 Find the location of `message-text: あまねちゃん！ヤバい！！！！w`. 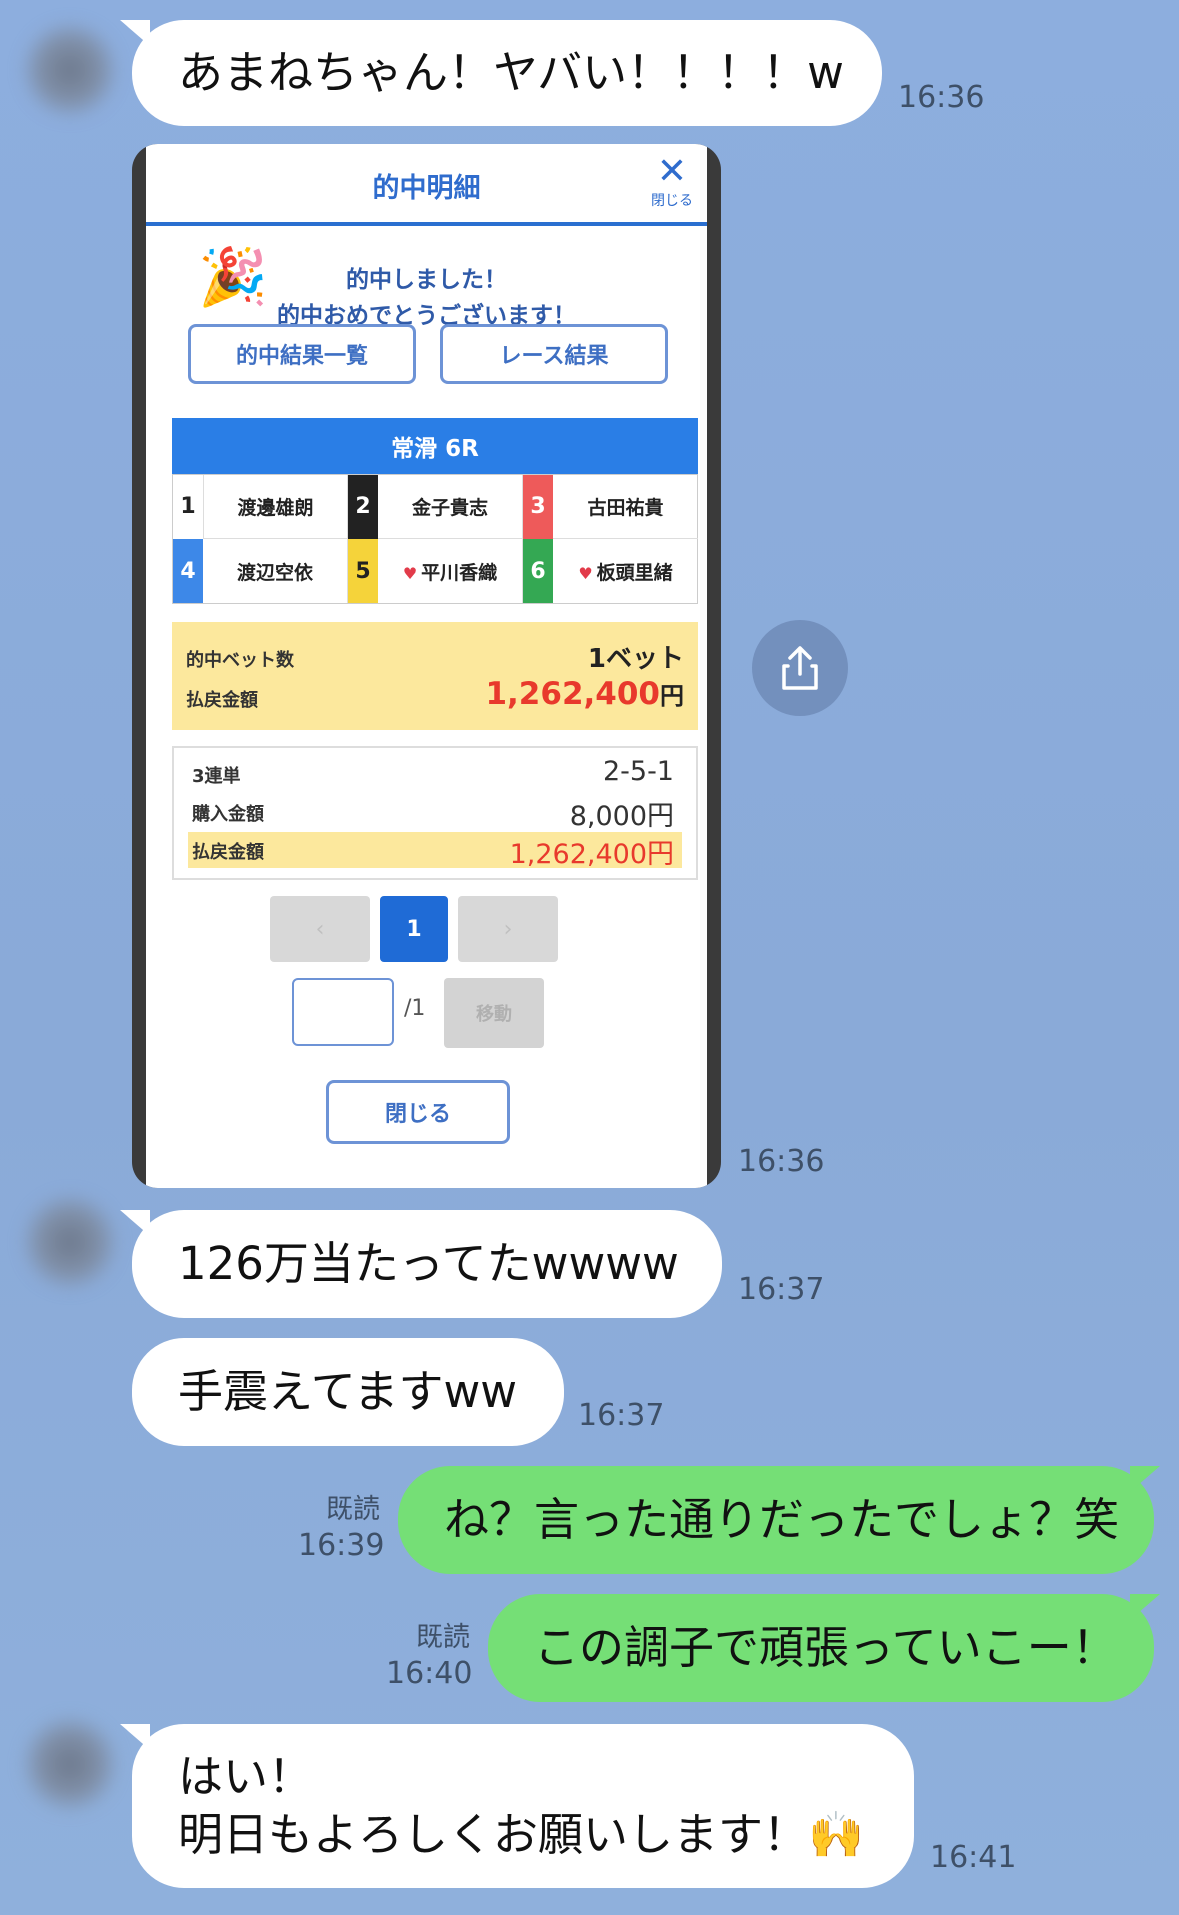

message-text: あまねちゃん！ヤバい！！！！w is located at coordinates (511, 72).